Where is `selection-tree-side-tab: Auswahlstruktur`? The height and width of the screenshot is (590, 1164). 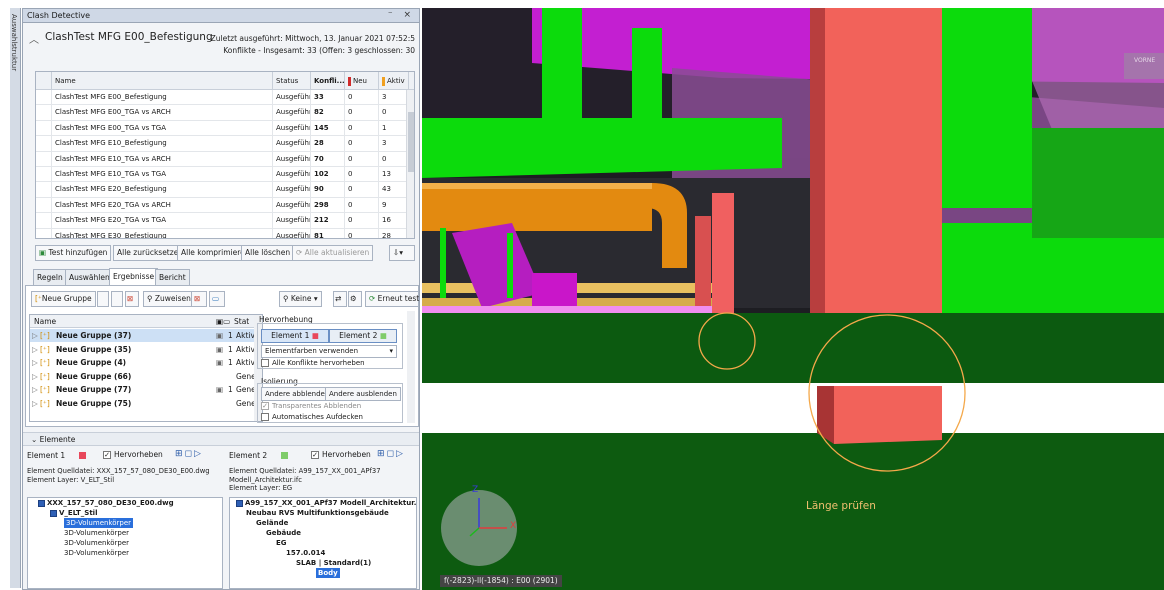
selection-tree-side-tab: Auswahlstruktur is located at coordinates (15, 298).